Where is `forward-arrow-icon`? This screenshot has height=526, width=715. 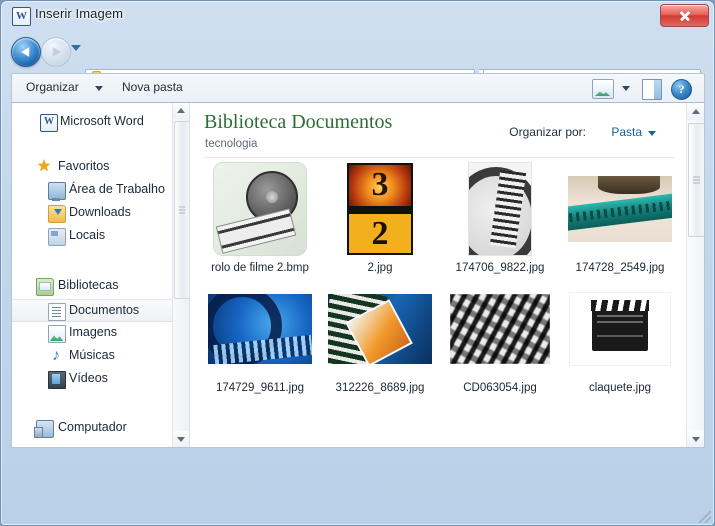 forward-arrow-icon is located at coordinates (56, 52).